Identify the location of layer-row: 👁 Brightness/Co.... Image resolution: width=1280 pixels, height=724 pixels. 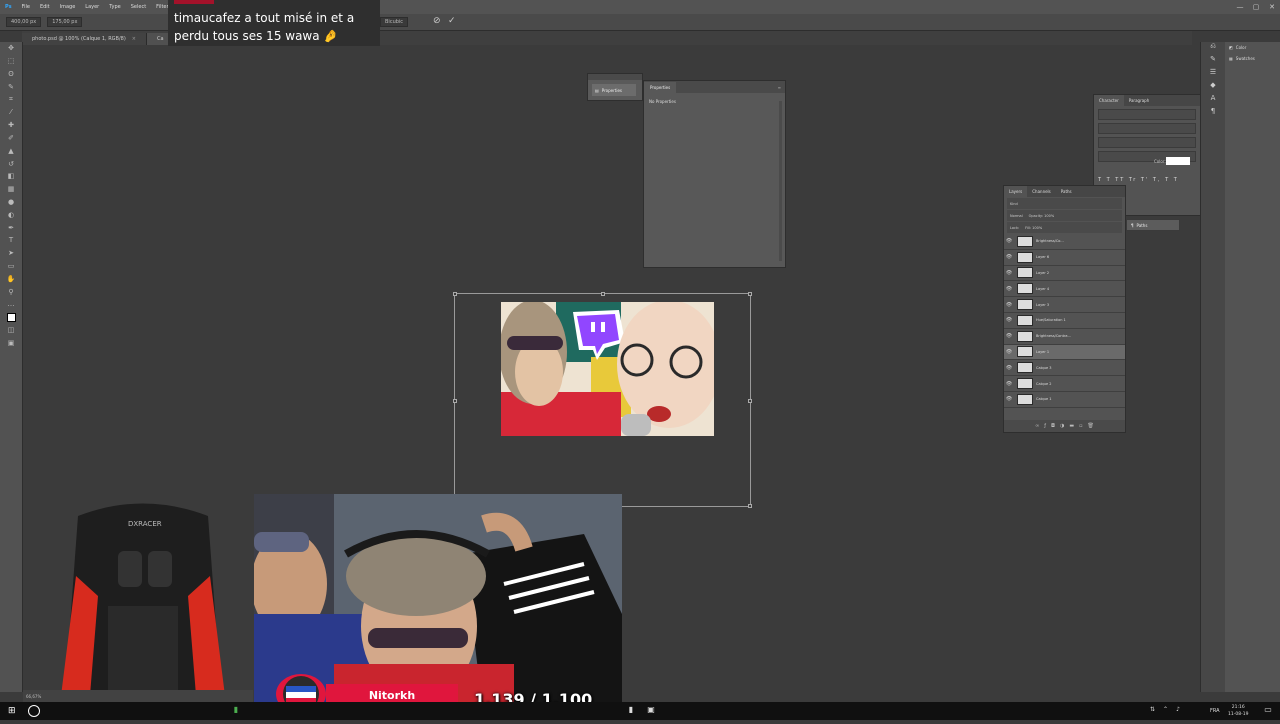
(1064, 242).